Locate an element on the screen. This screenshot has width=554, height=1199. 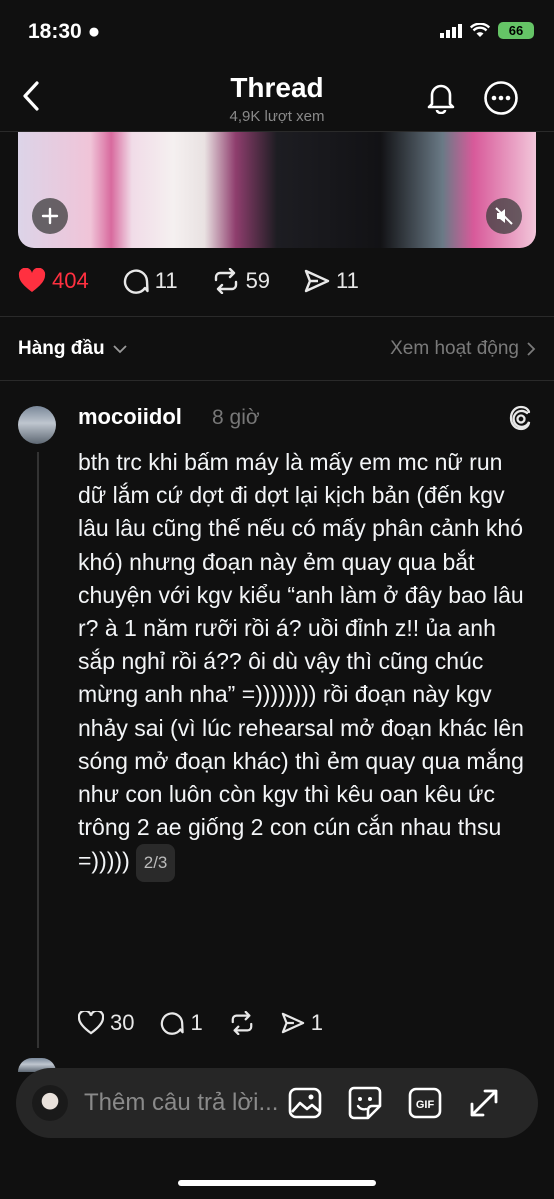
repost-count: 59 is located at coordinates (258, 280).